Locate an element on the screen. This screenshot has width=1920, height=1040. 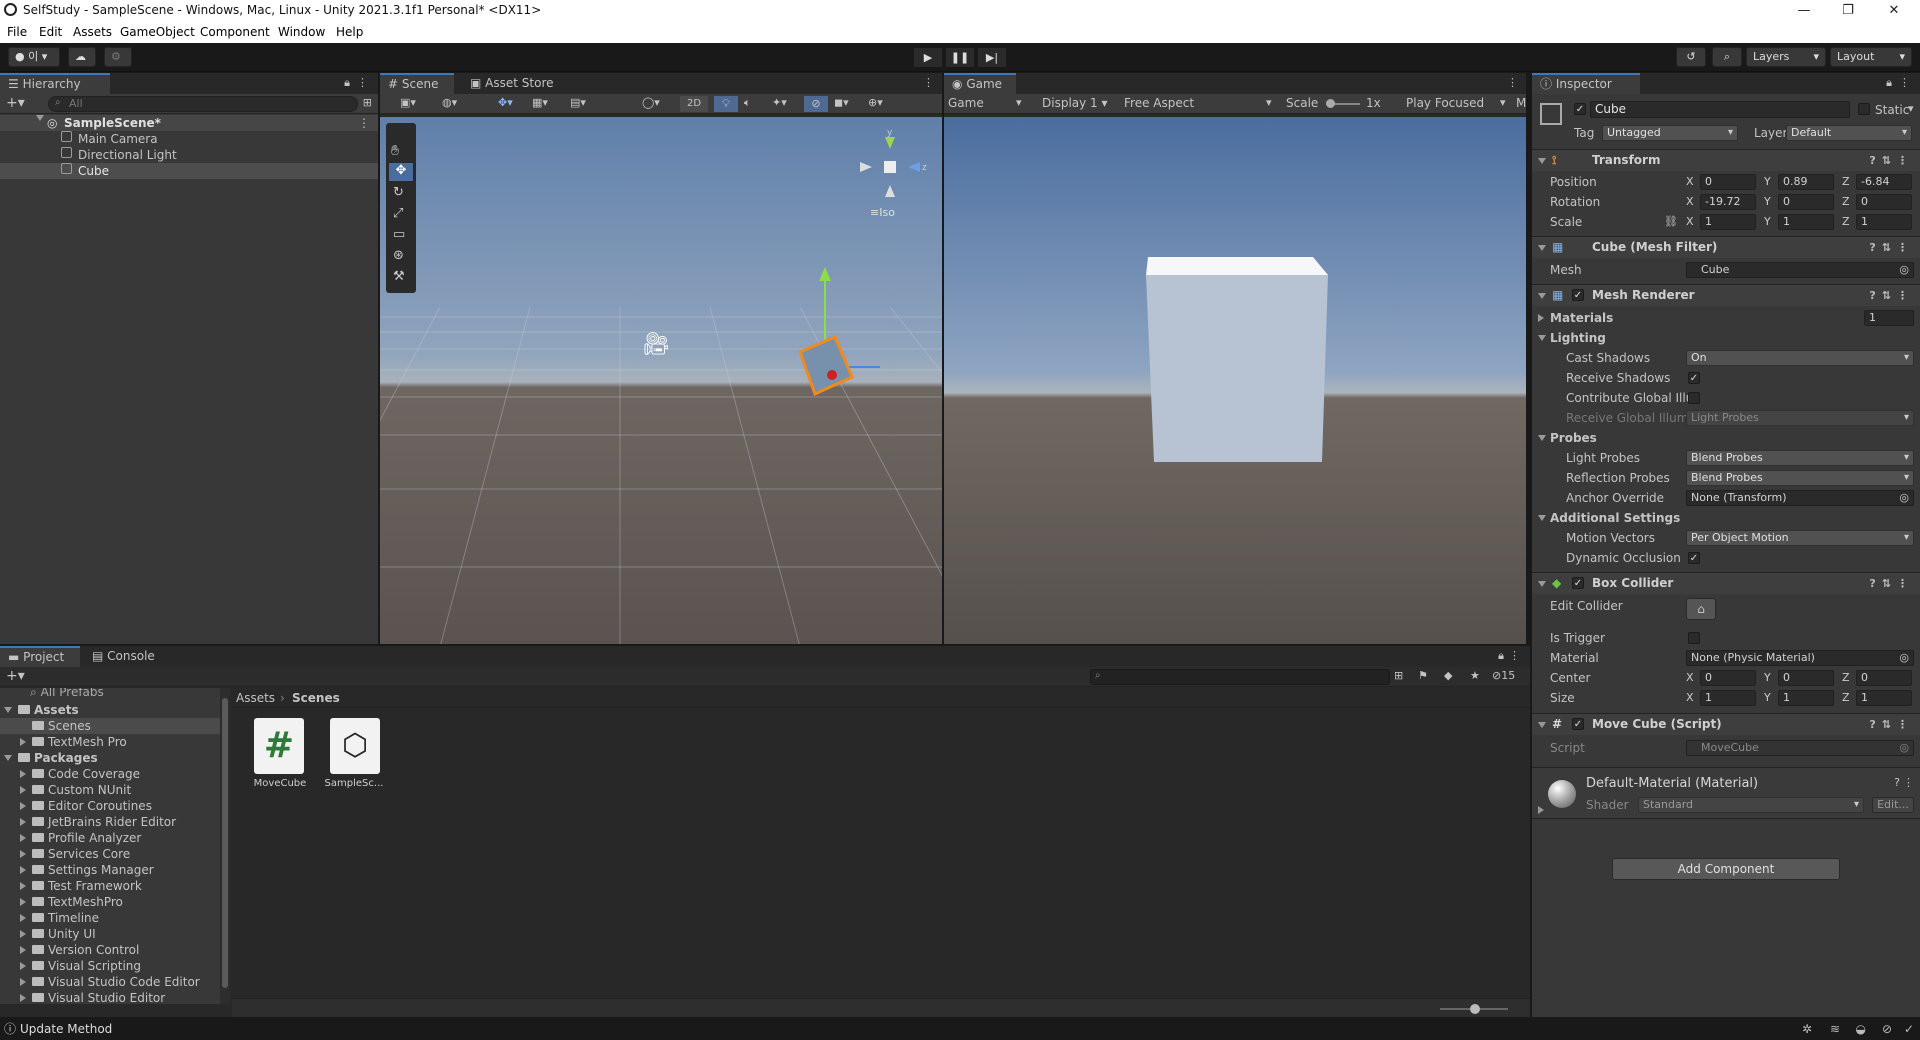
tree-item-package: Test Framework is located at coordinates (115, 886).